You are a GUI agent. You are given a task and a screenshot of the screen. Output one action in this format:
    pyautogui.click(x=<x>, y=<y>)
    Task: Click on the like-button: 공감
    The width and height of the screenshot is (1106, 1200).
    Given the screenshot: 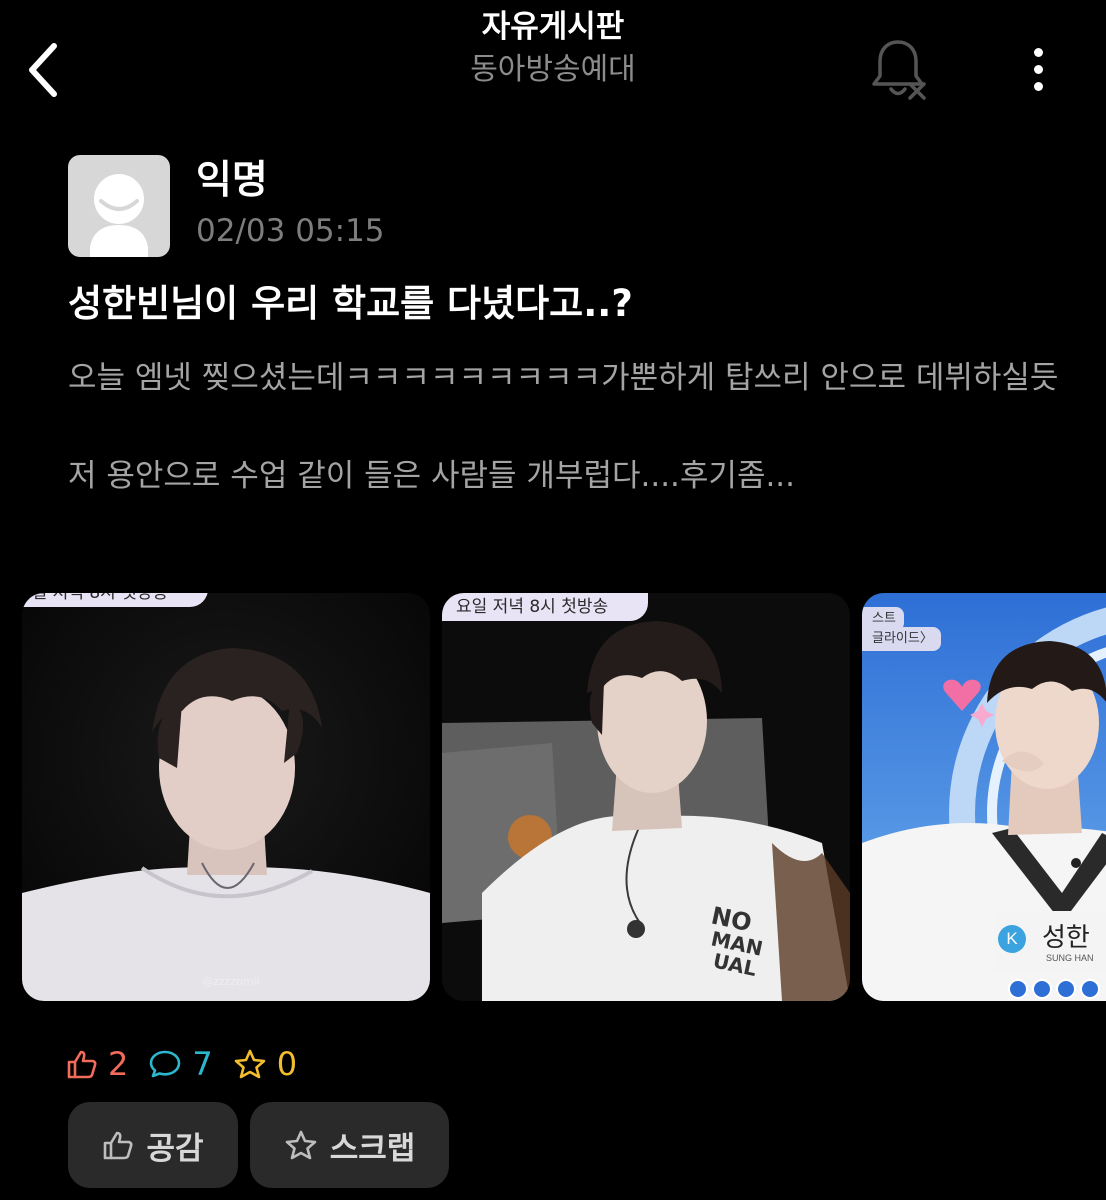 What is the action you would take?
    pyautogui.click(x=153, y=1145)
    